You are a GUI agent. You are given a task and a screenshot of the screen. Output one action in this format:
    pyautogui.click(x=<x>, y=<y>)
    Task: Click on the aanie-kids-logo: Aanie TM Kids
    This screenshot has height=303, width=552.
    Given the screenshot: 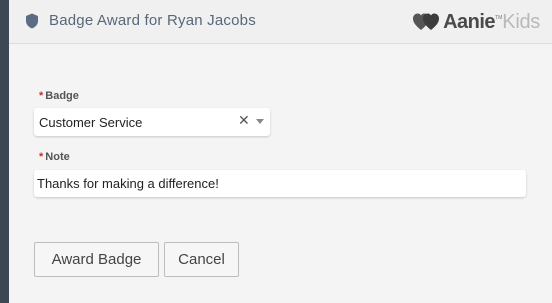 What is the action you would take?
    pyautogui.click(x=476, y=22)
    